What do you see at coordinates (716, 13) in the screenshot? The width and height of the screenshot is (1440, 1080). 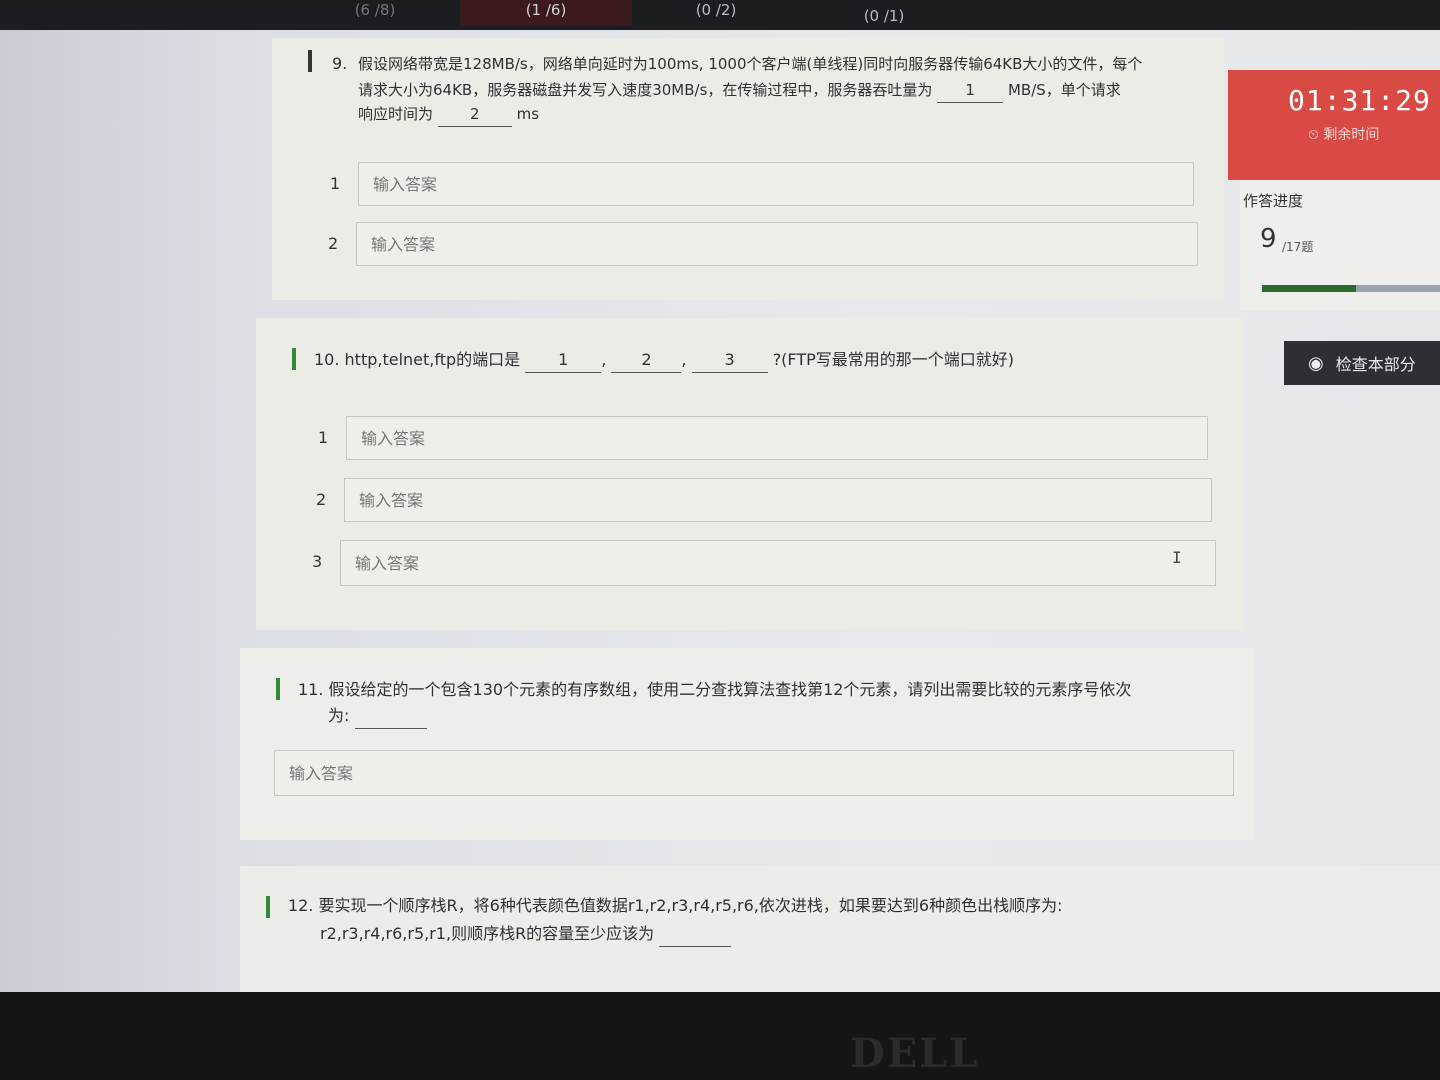 I see `section-tab-3: (0 /2)` at bounding box center [716, 13].